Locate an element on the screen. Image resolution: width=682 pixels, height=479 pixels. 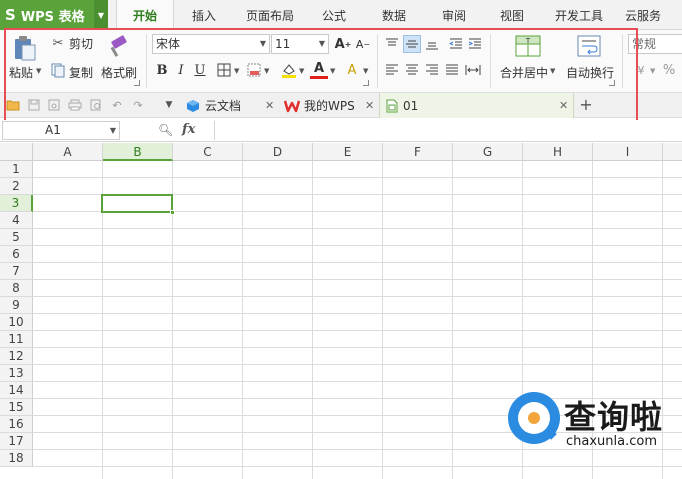
currency-dropdown-icon: ▼ is located at coordinates (652, 71).